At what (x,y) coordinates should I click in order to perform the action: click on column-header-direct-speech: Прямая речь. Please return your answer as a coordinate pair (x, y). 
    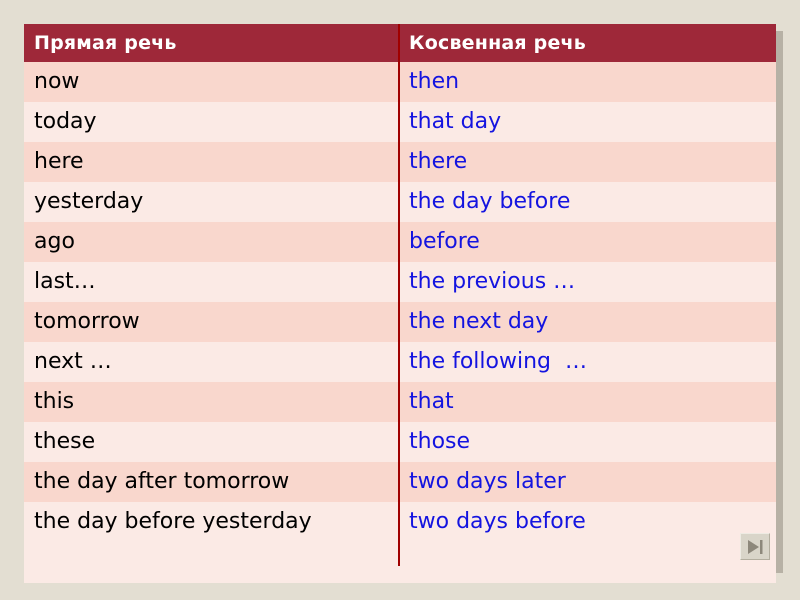
    Looking at the image, I should click on (211, 43).